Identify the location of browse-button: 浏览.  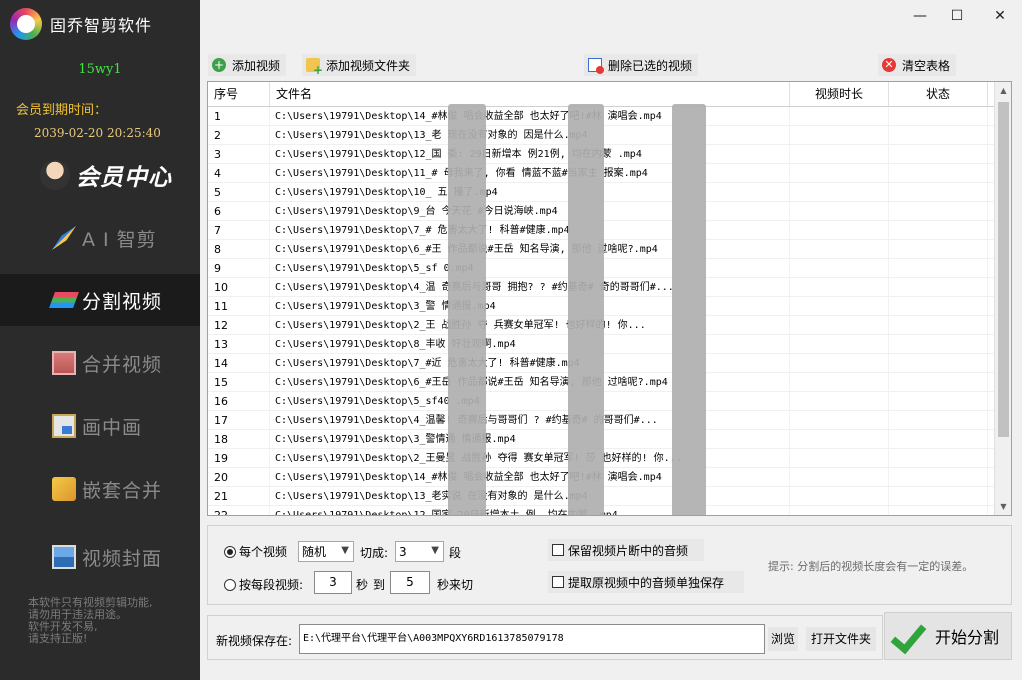
(783, 639).